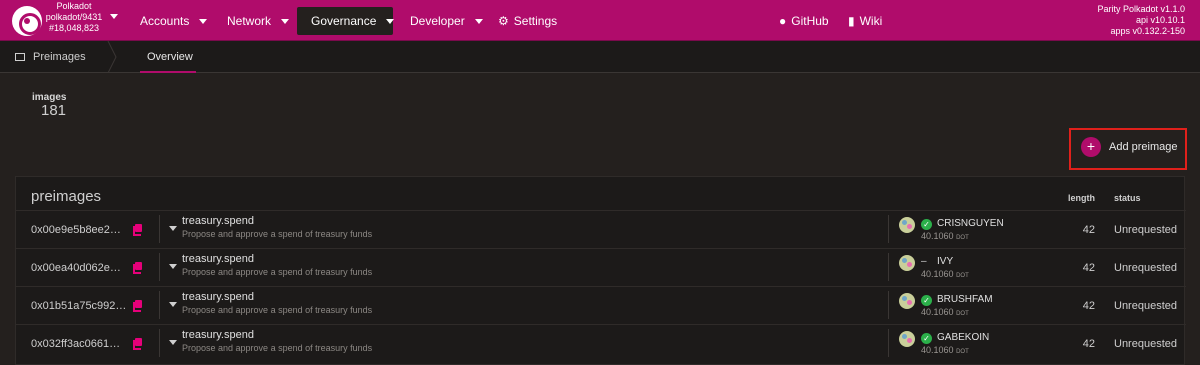  Describe the element at coordinates (503, 21) in the screenshot. I see `gear-icon: ⚙` at that location.